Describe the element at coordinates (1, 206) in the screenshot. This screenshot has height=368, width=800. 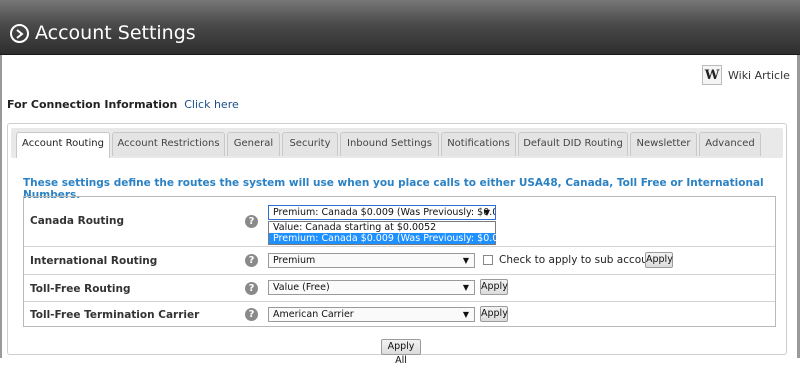
I see `left-border` at that location.